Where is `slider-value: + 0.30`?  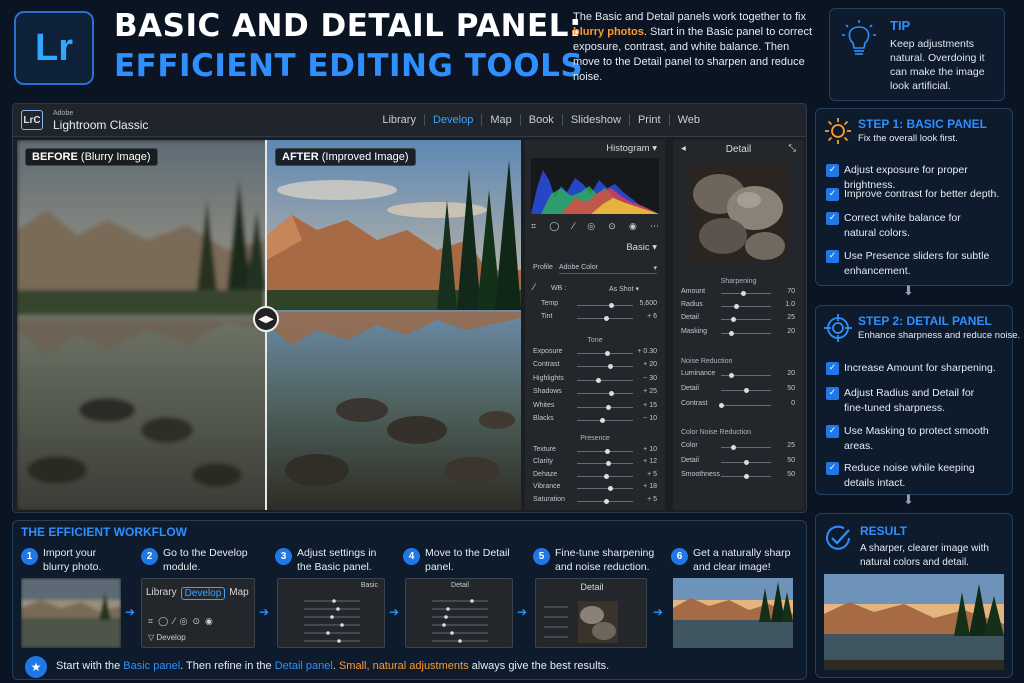
slider-value: + 0.30 is located at coordinates (644, 351).